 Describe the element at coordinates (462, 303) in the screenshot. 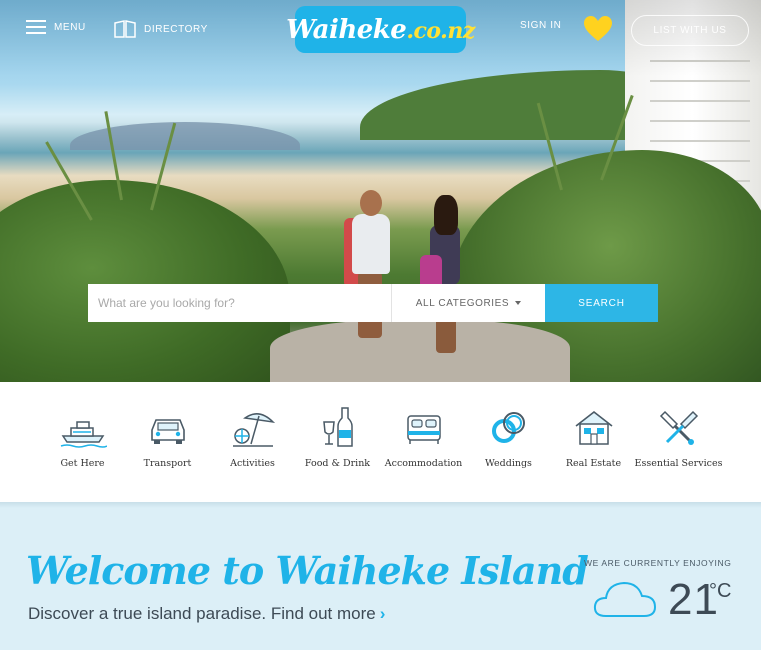

I see `category-dropdown-label: ALL CATEGORIES` at that location.